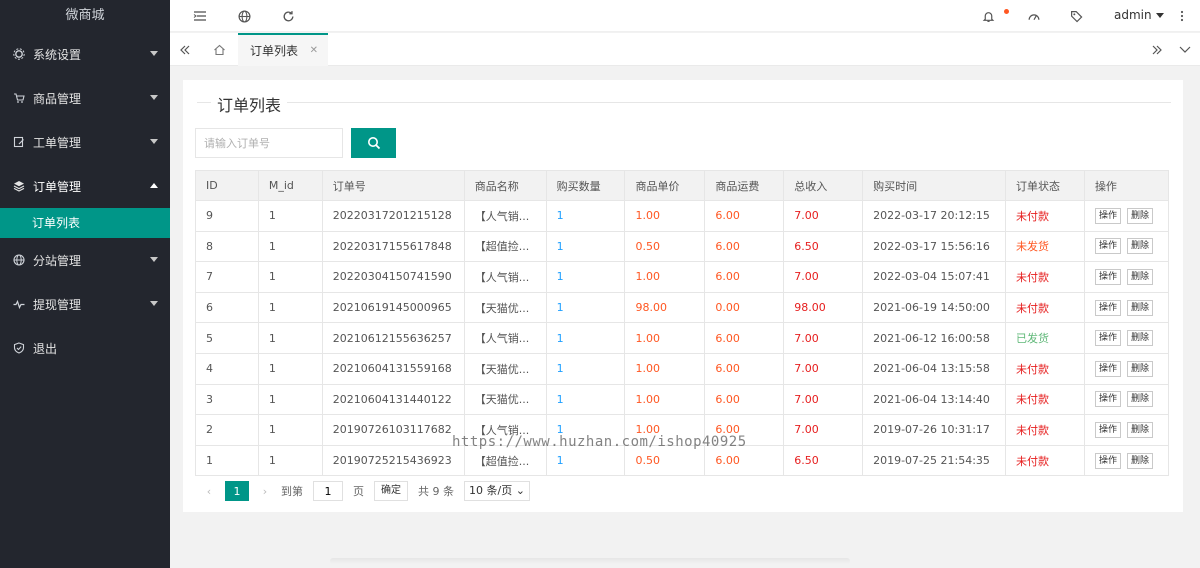 This screenshot has height=568, width=1200. What do you see at coordinates (1045, 338) in the screenshot?
I see `cell-status: 已发货` at bounding box center [1045, 338].